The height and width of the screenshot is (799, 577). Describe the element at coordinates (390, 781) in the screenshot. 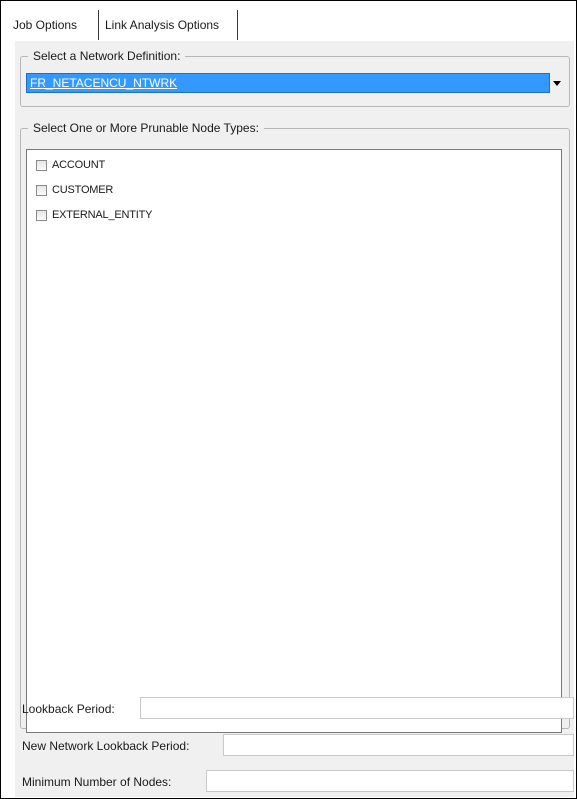

I see `minimum-number-of-nodes-input` at that location.